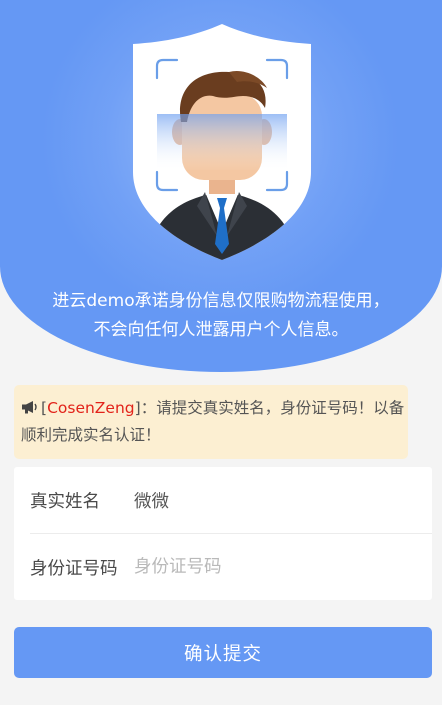 The image size is (442, 705). Describe the element at coordinates (74, 568) in the screenshot. I see `id-number-label: 身份证号码` at that location.